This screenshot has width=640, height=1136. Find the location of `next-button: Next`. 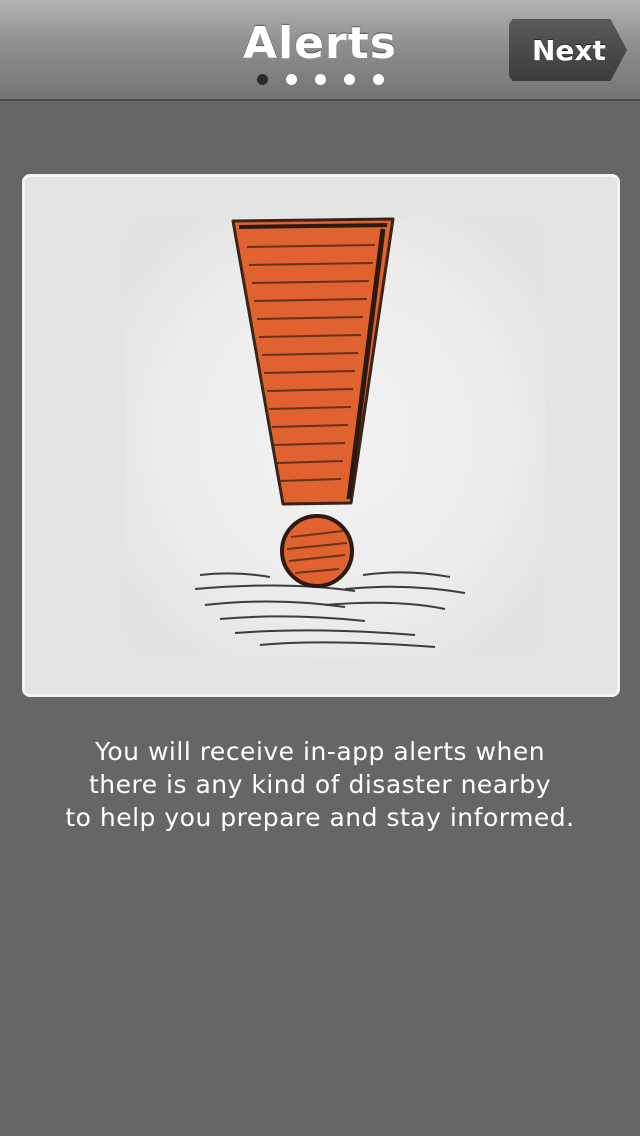

next-button: Next is located at coordinates (568, 50).